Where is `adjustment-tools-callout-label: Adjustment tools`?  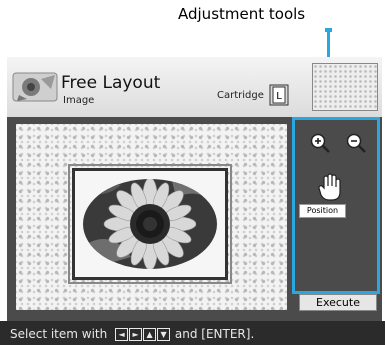
adjustment-tools-callout-label: Adjustment tools is located at coordinates (242, 14).